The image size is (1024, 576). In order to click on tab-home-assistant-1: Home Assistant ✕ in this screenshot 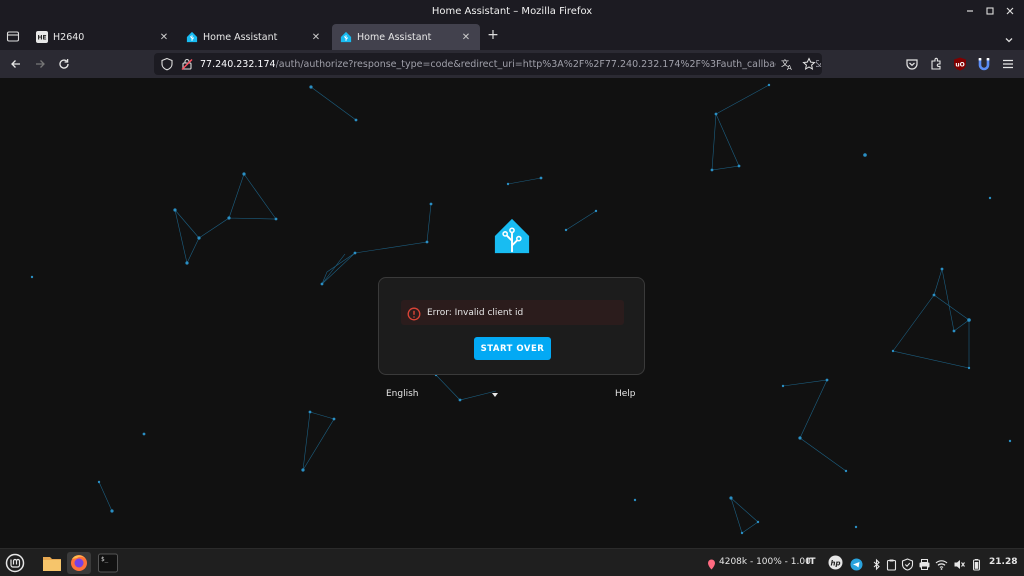, I will do `click(254, 37)`.